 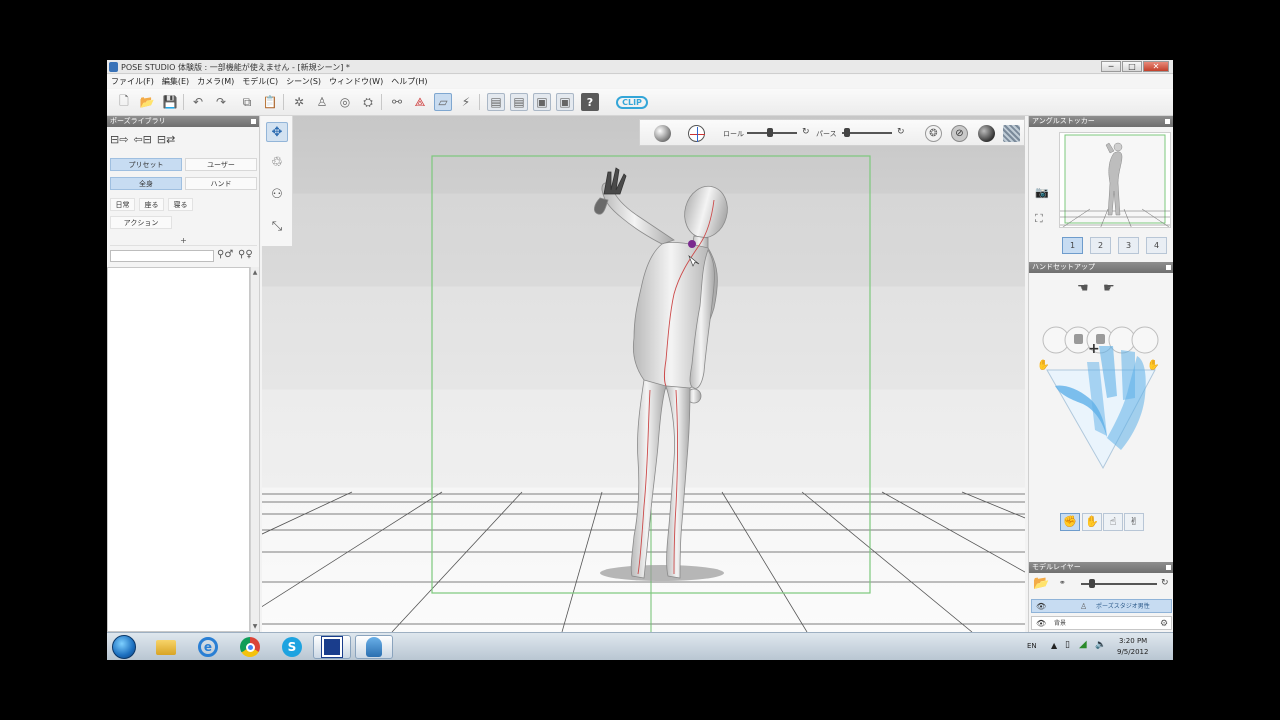 I want to click on clock-time: 3:20 PM, so click(x=1133, y=641).